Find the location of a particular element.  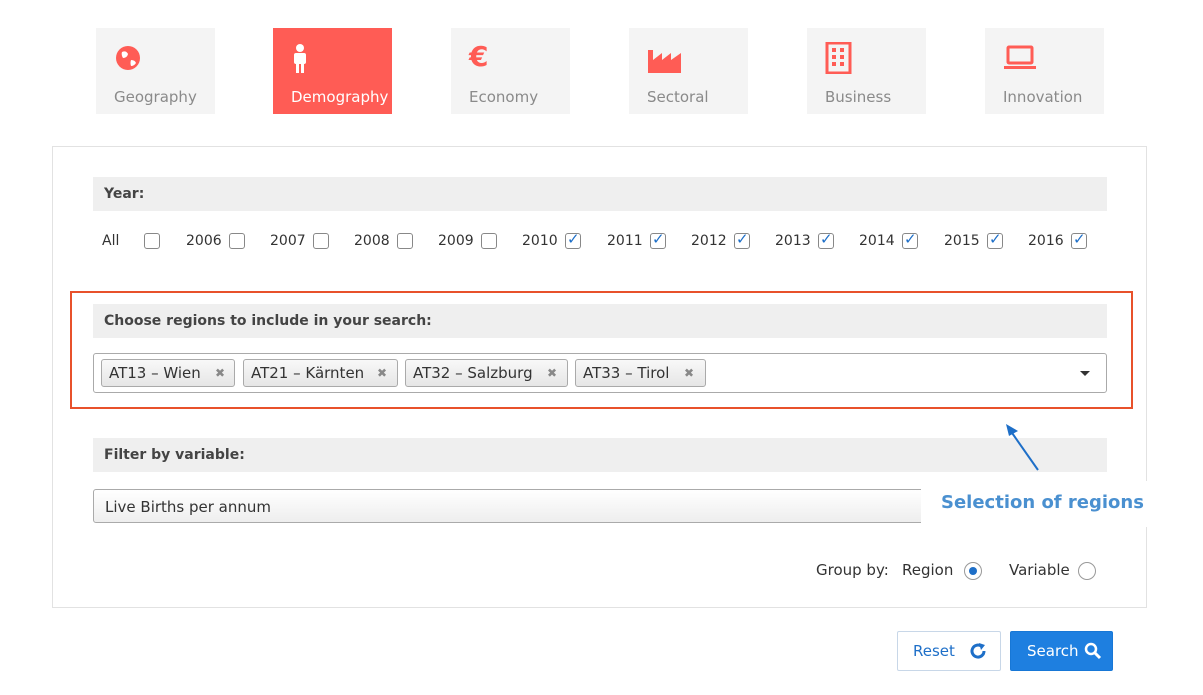

laptop-icon is located at coordinates (1020, 57).